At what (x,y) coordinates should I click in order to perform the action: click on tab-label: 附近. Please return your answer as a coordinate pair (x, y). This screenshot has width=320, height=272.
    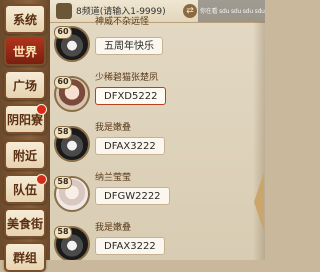
    Looking at the image, I should click on (24, 155).